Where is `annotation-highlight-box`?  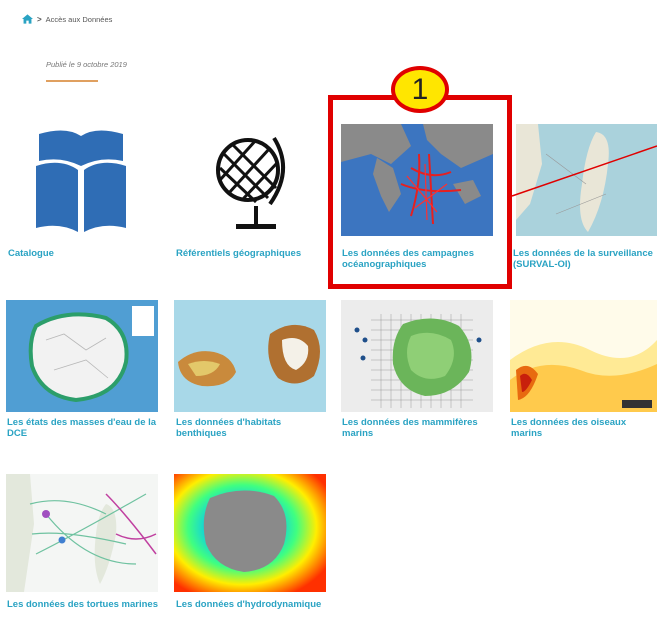
annotation-highlight-box is located at coordinates (420, 192).